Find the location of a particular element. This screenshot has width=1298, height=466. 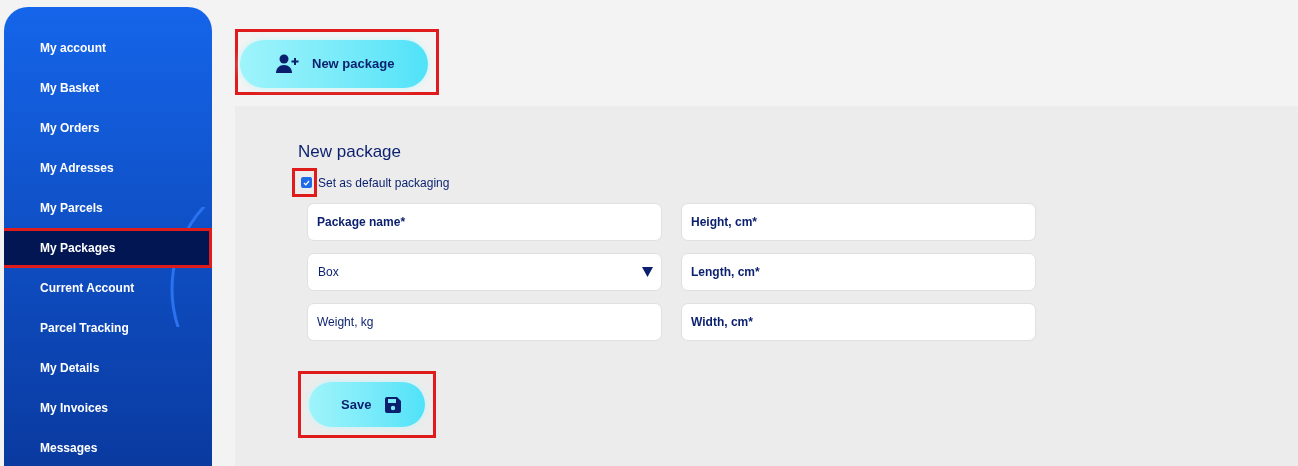

input-field: Length, cm* is located at coordinates (858, 272).